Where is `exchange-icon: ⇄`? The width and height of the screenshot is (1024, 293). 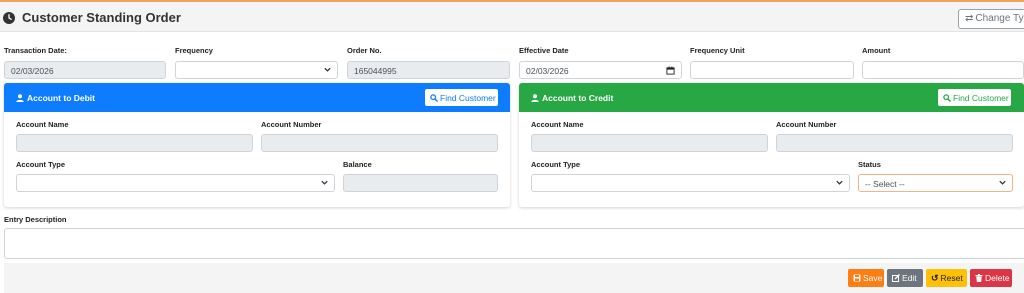 exchange-icon: ⇄ is located at coordinates (969, 18).